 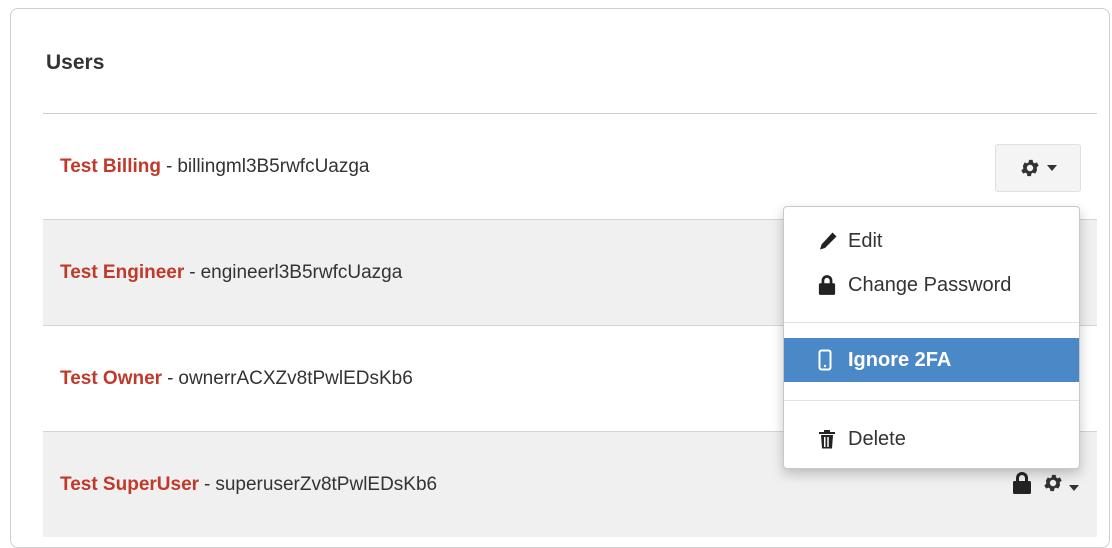 I want to click on menu-item-label: Edit, so click(x=865, y=240).